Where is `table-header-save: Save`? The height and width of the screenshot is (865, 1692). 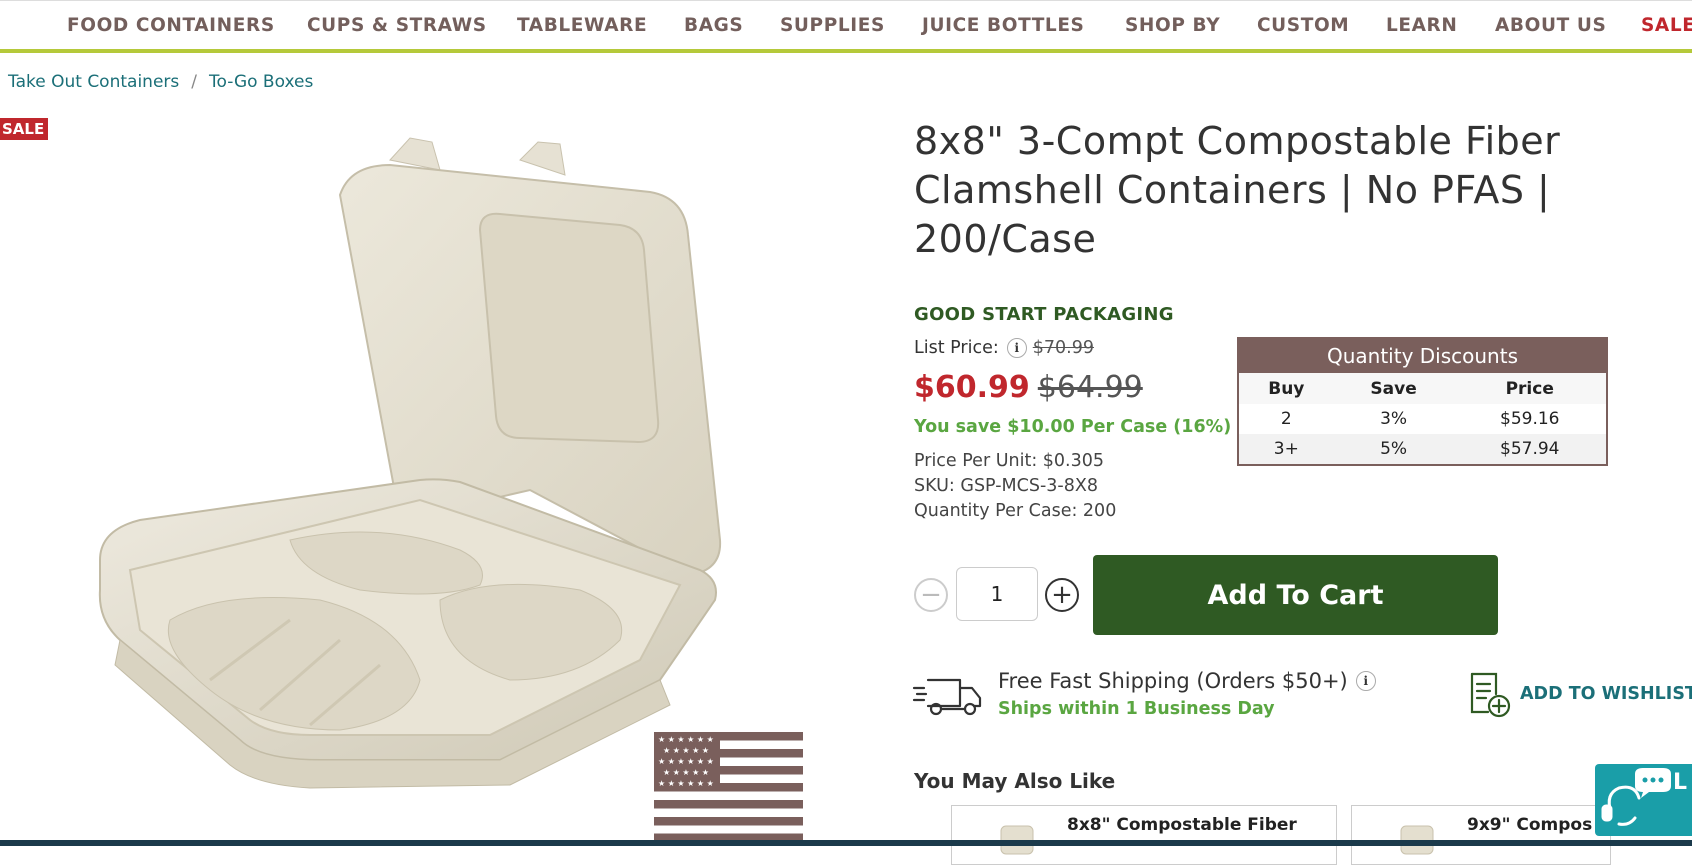 table-header-save: Save is located at coordinates (1393, 388).